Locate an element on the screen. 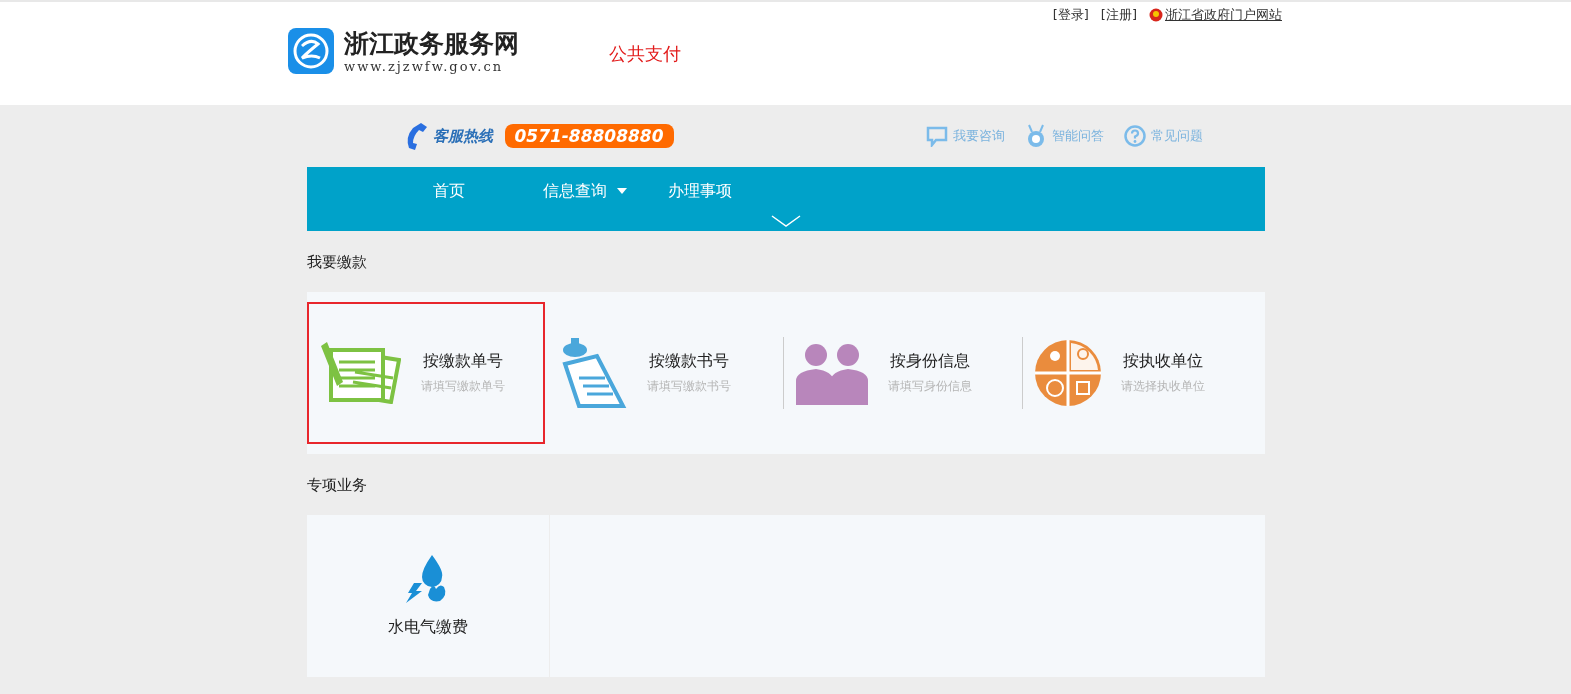 The width and height of the screenshot is (1571, 694). site-title: 浙江政务服务网 is located at coordinates (431, 43).